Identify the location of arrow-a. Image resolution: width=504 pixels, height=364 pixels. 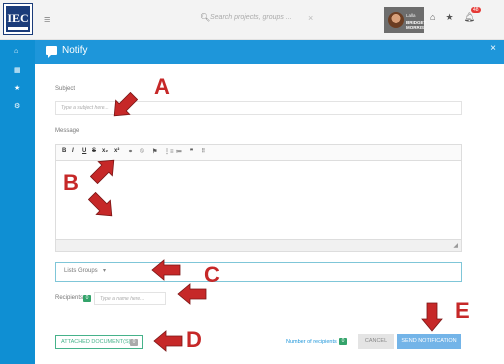
(126, 104).